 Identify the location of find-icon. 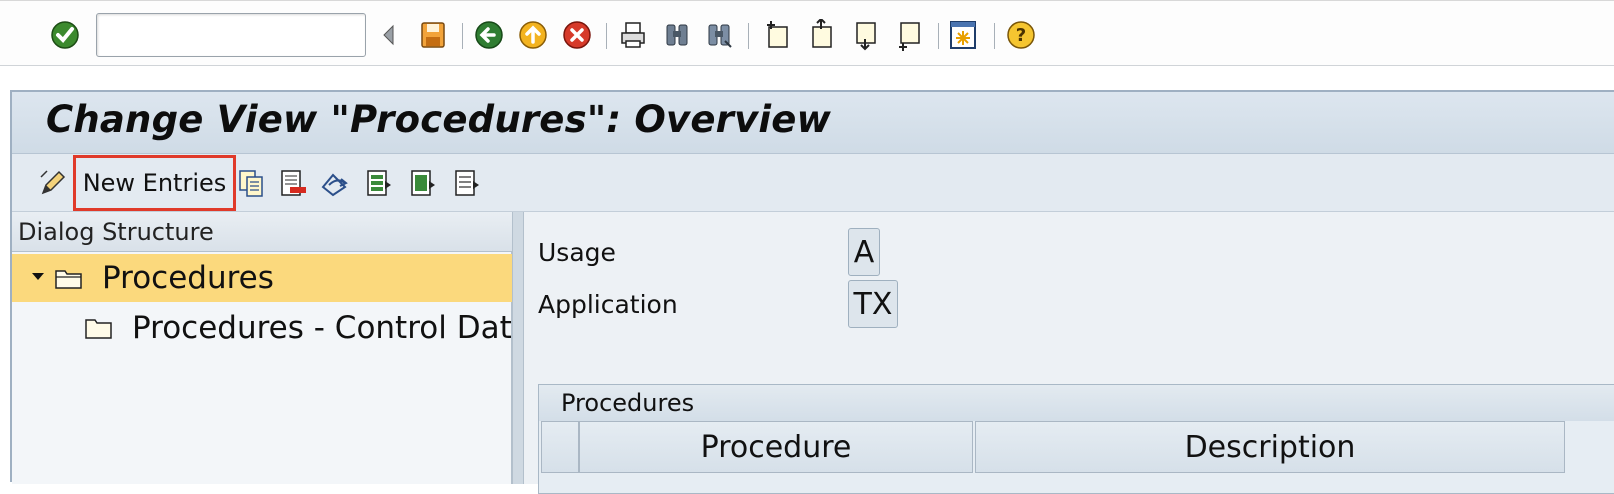
(677, 35).